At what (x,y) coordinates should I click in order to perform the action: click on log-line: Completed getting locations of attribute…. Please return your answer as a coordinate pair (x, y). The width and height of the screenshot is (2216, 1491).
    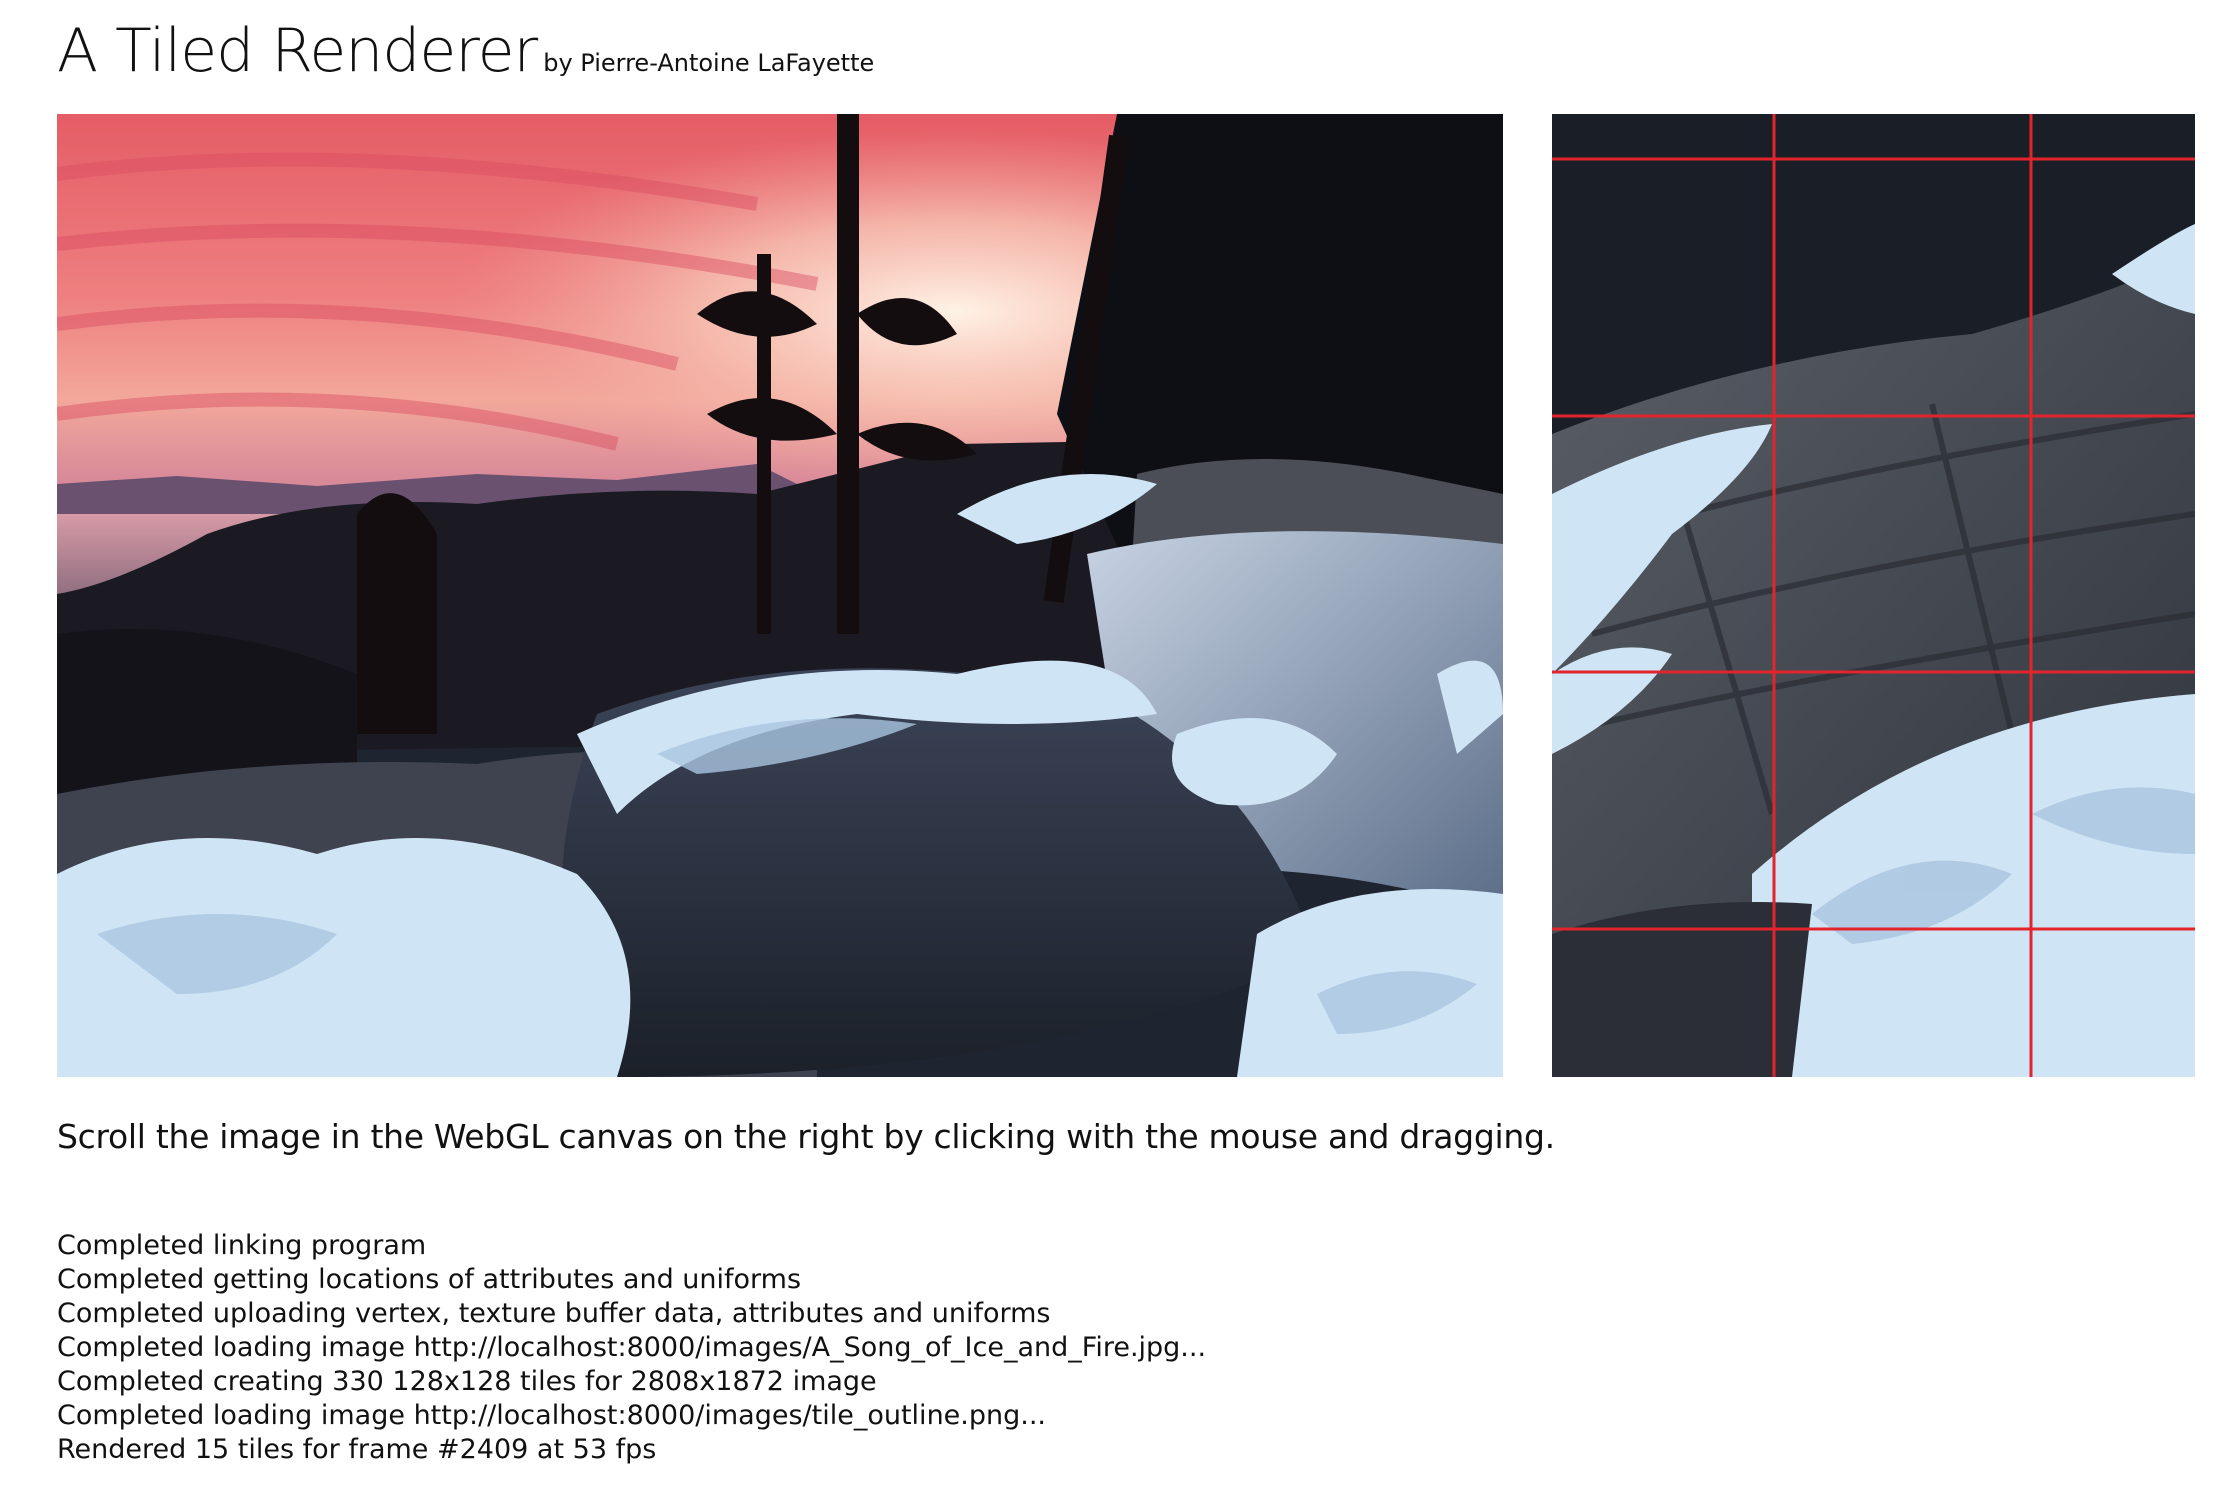
    Looking at the image, I should click on (429, 1279).